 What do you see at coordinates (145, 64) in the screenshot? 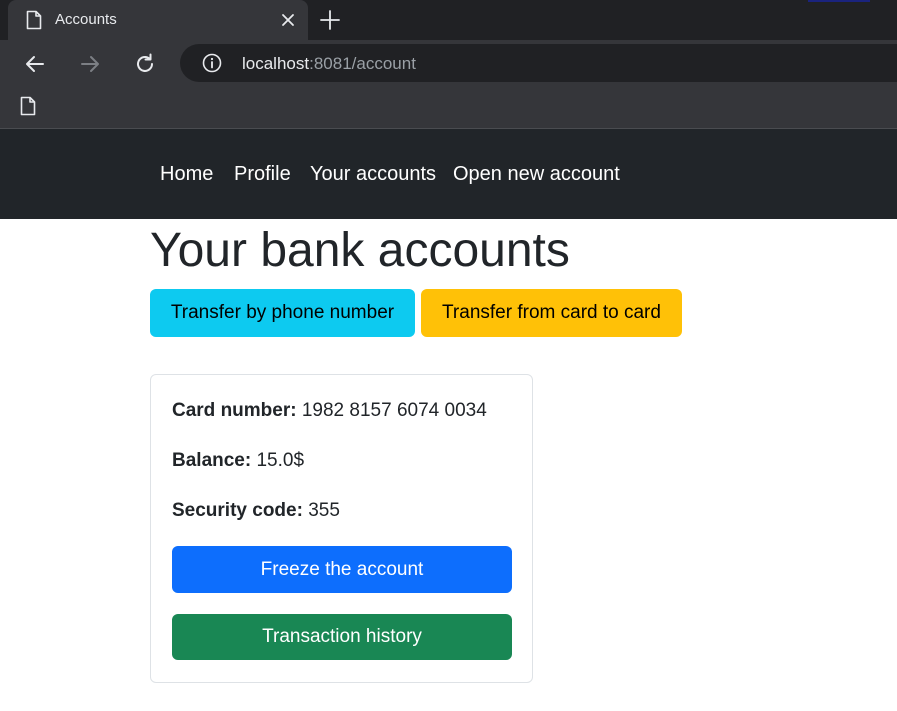
I see `reload-icon` at bounding box center [145, 64].